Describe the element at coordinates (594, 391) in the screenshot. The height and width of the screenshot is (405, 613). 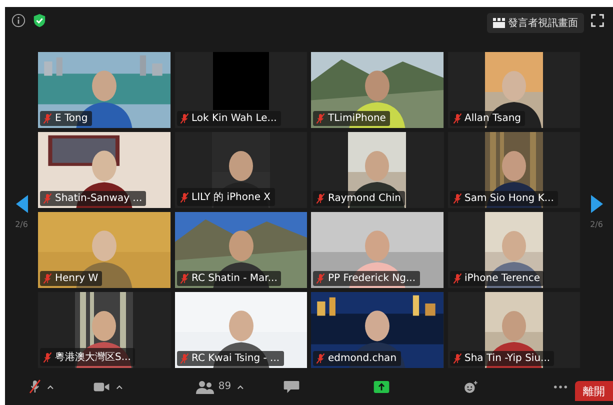
I see `leave-button: 離開` at that location.